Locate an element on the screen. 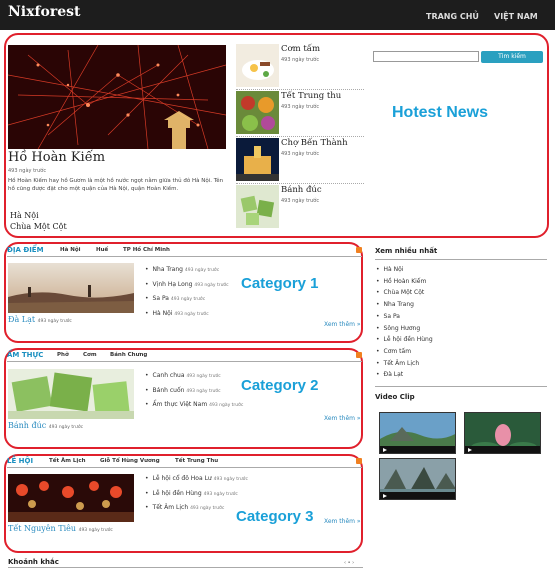  side-news-title: Bánh đúc is located at coordinates (301, 190).